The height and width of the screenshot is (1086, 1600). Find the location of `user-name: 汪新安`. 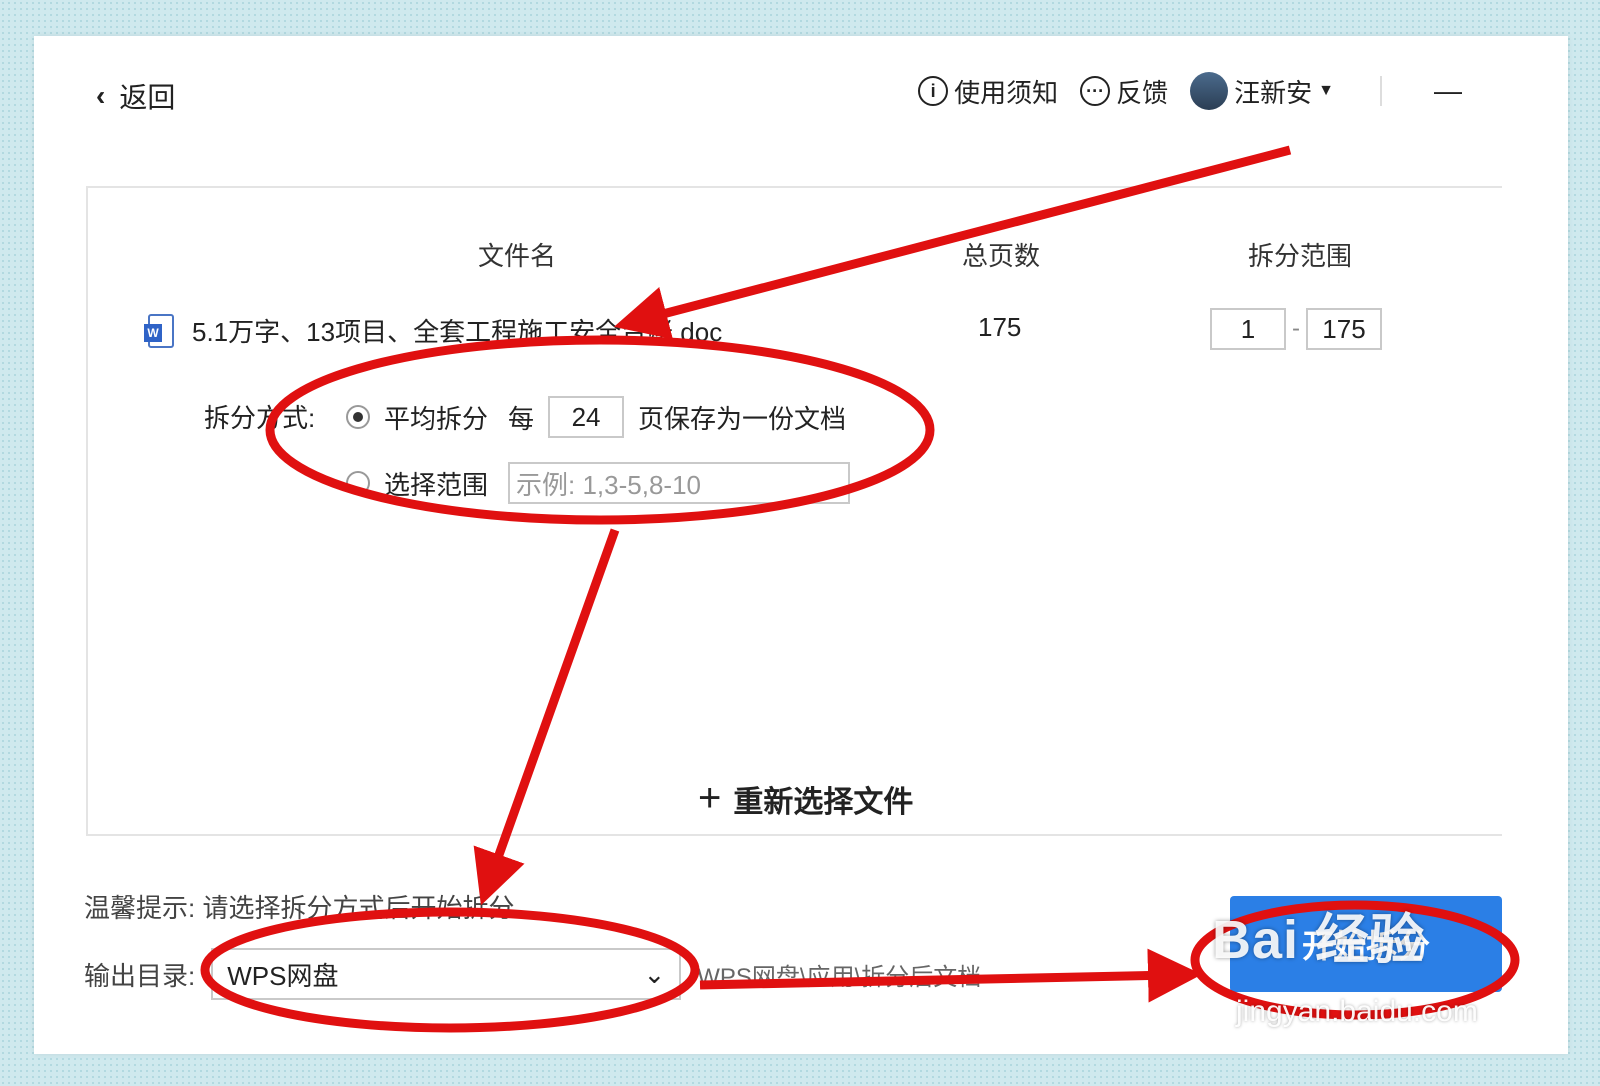

user-name: 汪新安 is located at coordinates (1273, 92).